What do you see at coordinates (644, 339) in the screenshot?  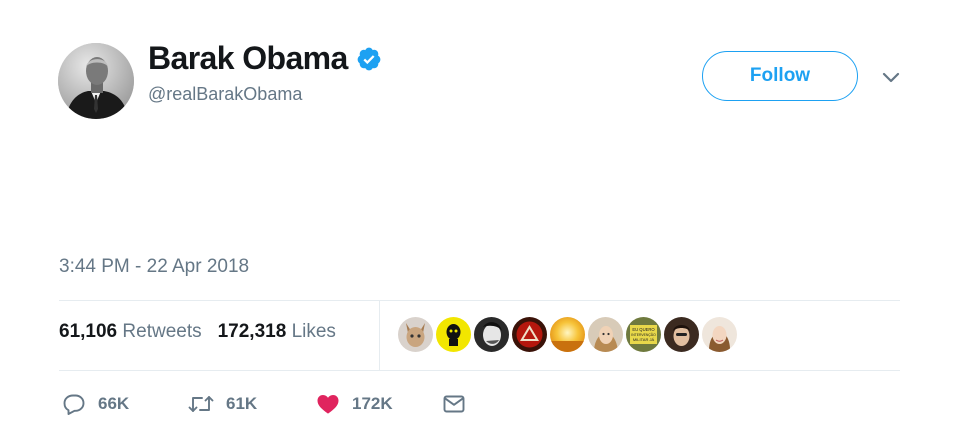 I see `svg-text: MILITAR JÁ` at bounding box center [644, 339].